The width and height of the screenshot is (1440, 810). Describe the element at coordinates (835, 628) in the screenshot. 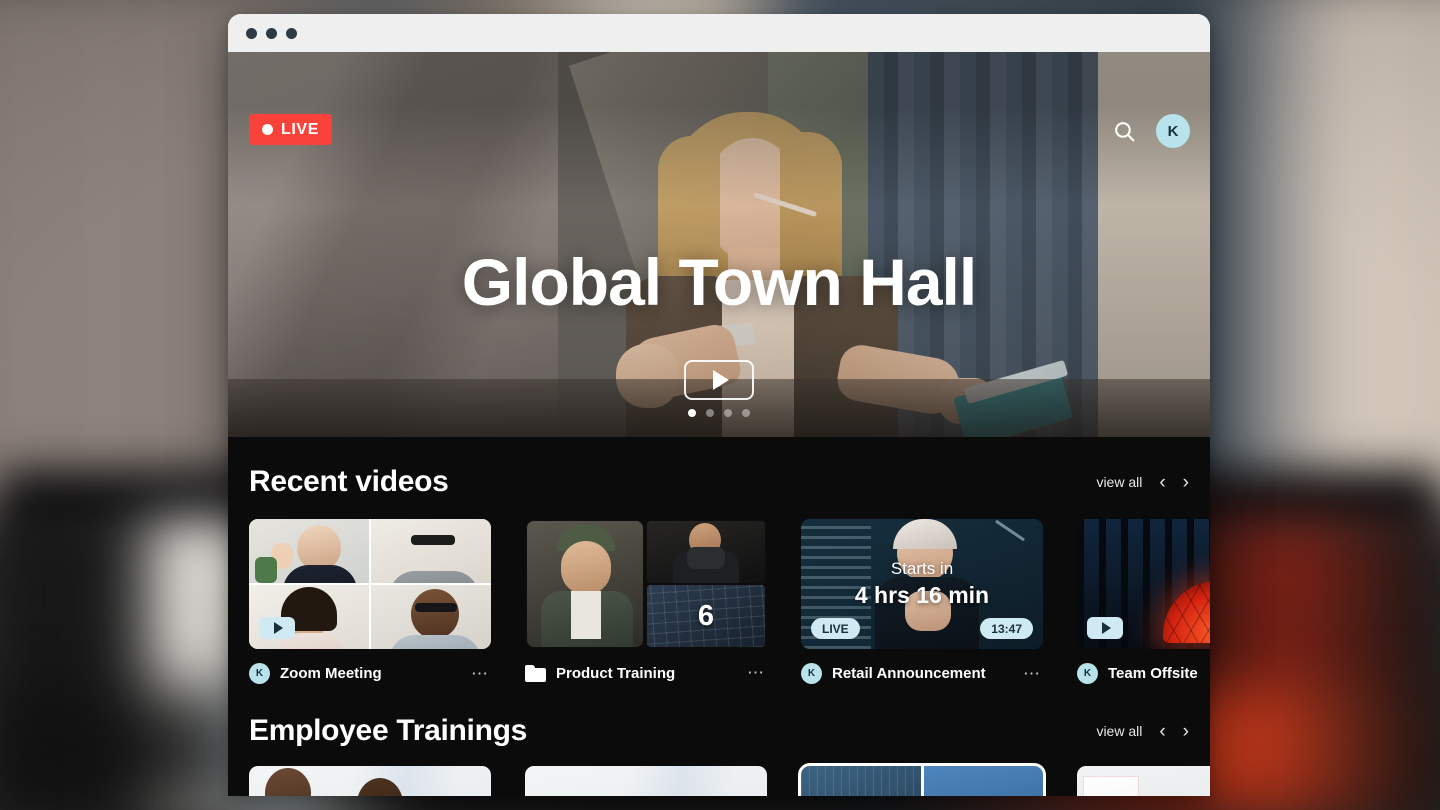

I see `status-badge: LIVE` at that location.